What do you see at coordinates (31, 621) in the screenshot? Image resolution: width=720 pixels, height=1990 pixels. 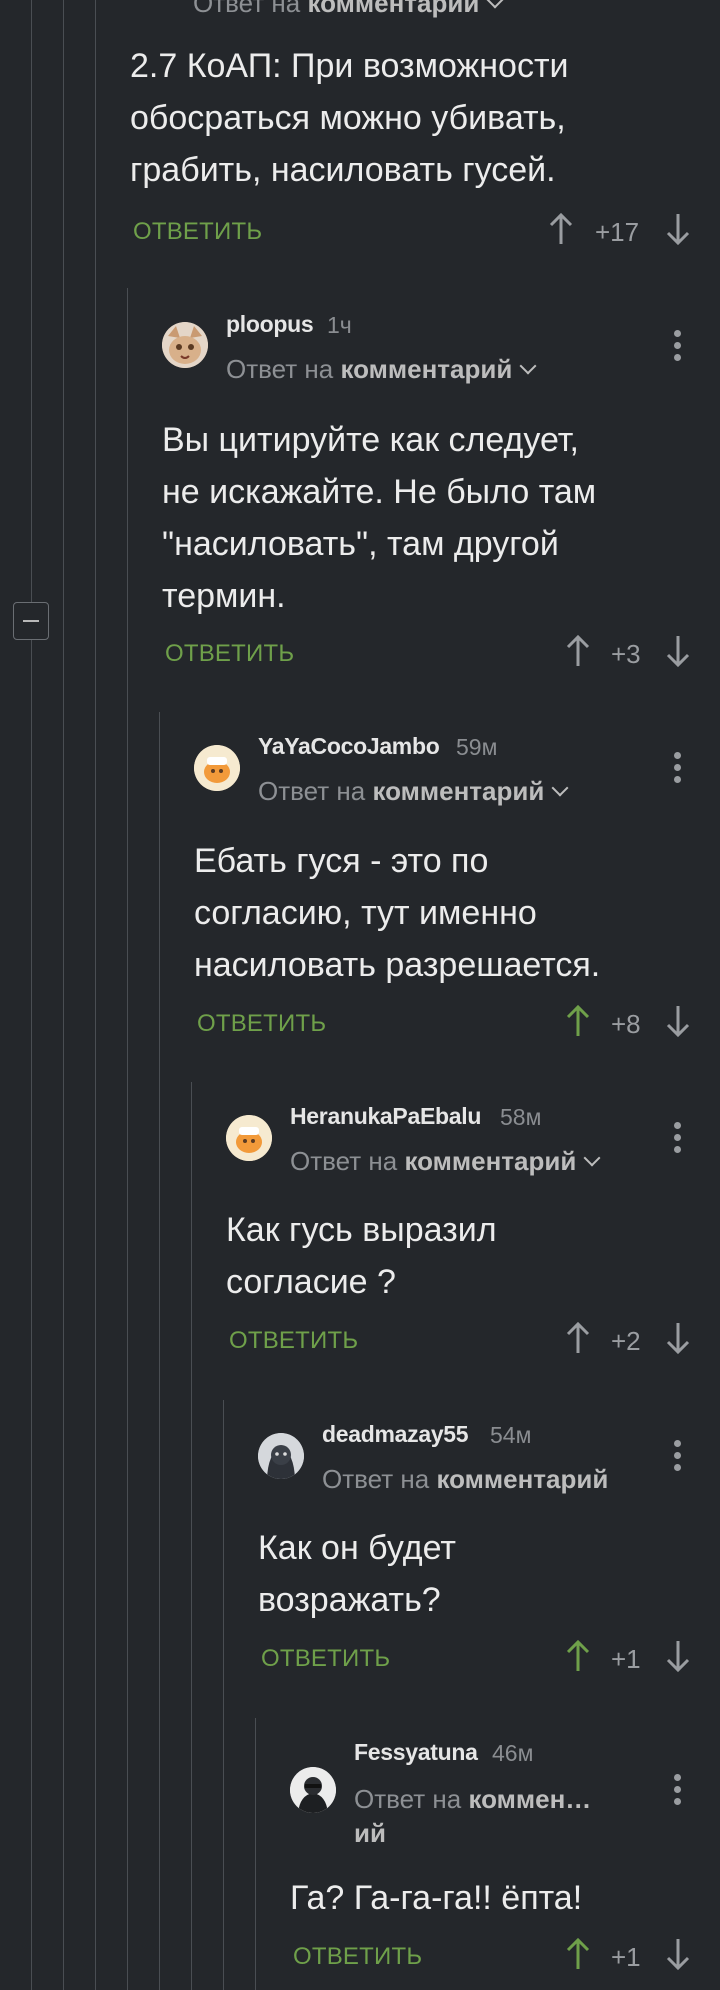 I see `collapse-minus-icon` at bounding box center [31, 621].